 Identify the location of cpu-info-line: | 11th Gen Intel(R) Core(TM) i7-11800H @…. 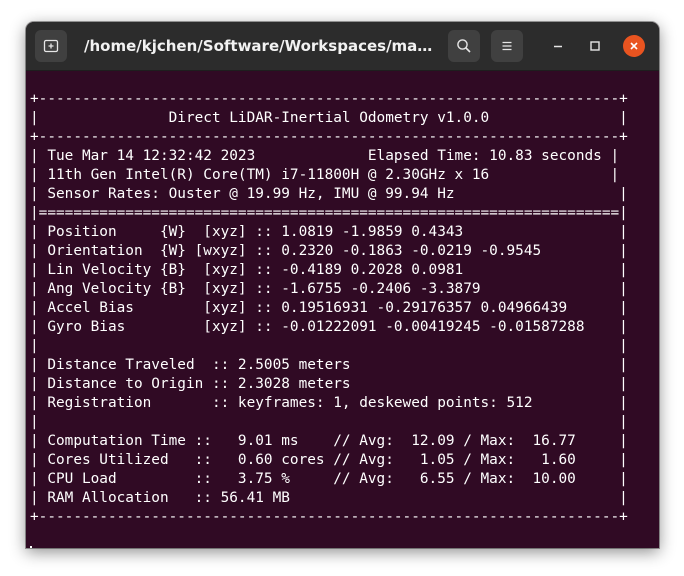
(325, 175).